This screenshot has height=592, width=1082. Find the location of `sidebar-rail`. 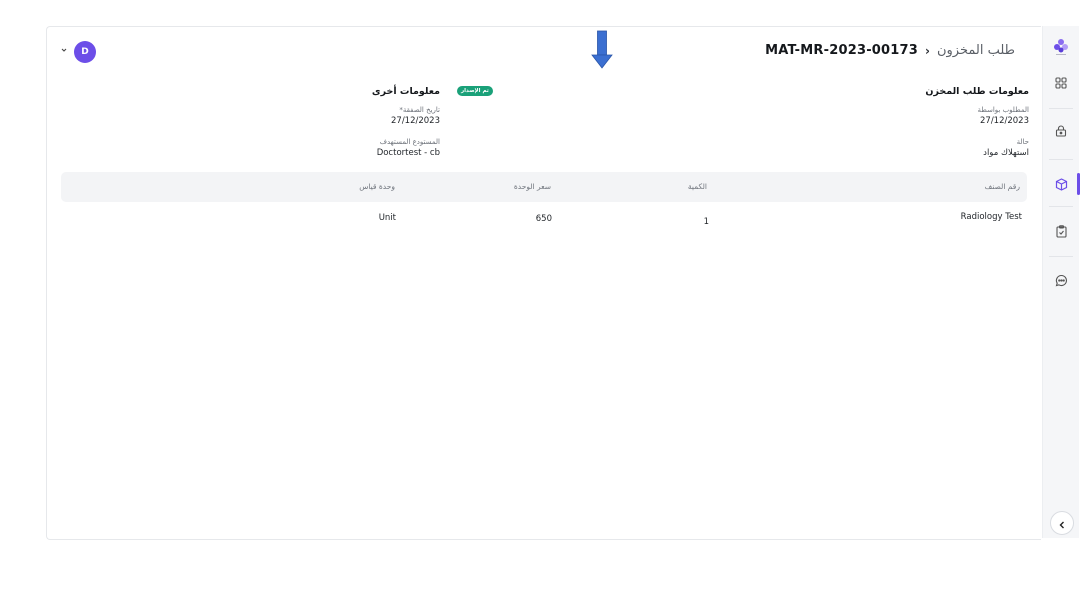

sidebar-rail is located at coordinates (1061, 282).